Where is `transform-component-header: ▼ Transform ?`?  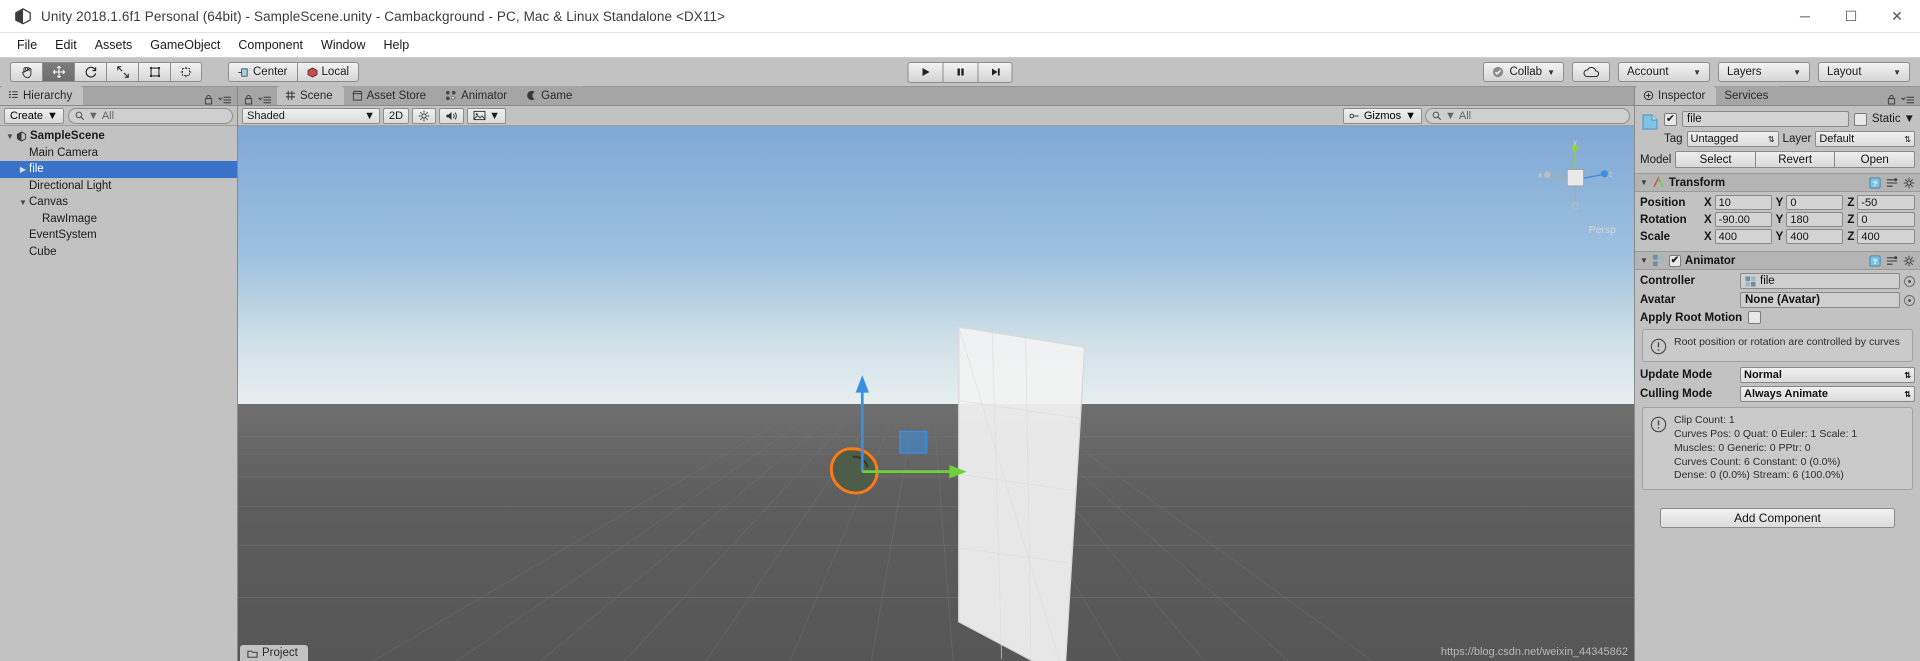 transform-component-header: ▼ Transform ? is located at coordinates (1777, 182).